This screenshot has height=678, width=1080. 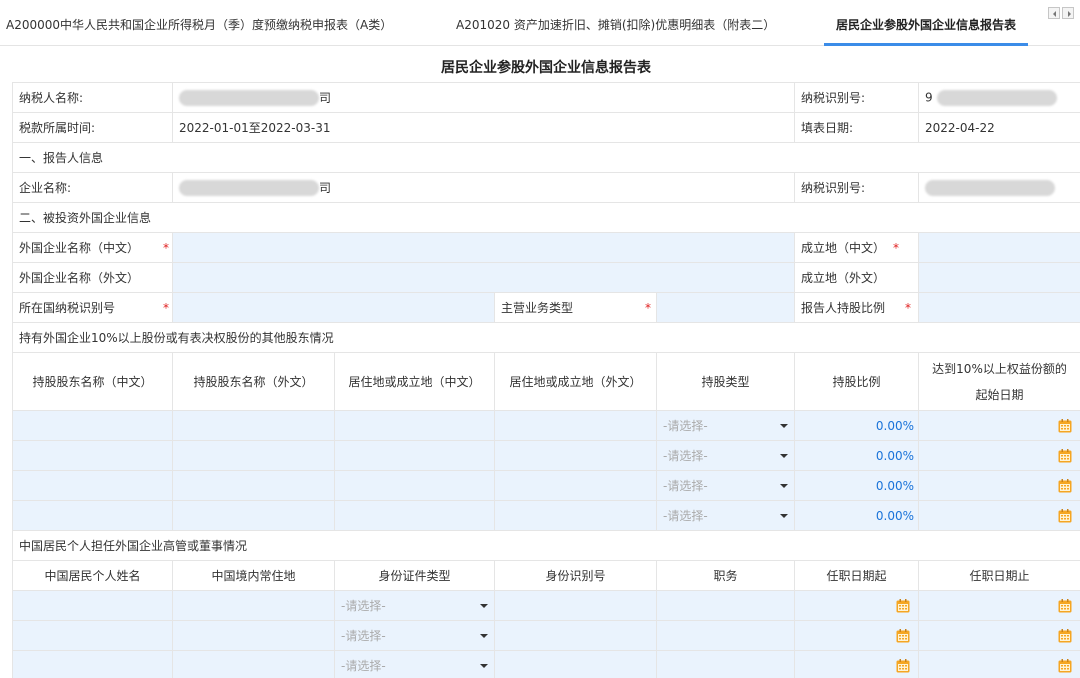 What do you see at coordinates (575, 381) in the screenshot?
I see `col-header: 居住地或成立地（外文）` at bounding box center [575, 381].